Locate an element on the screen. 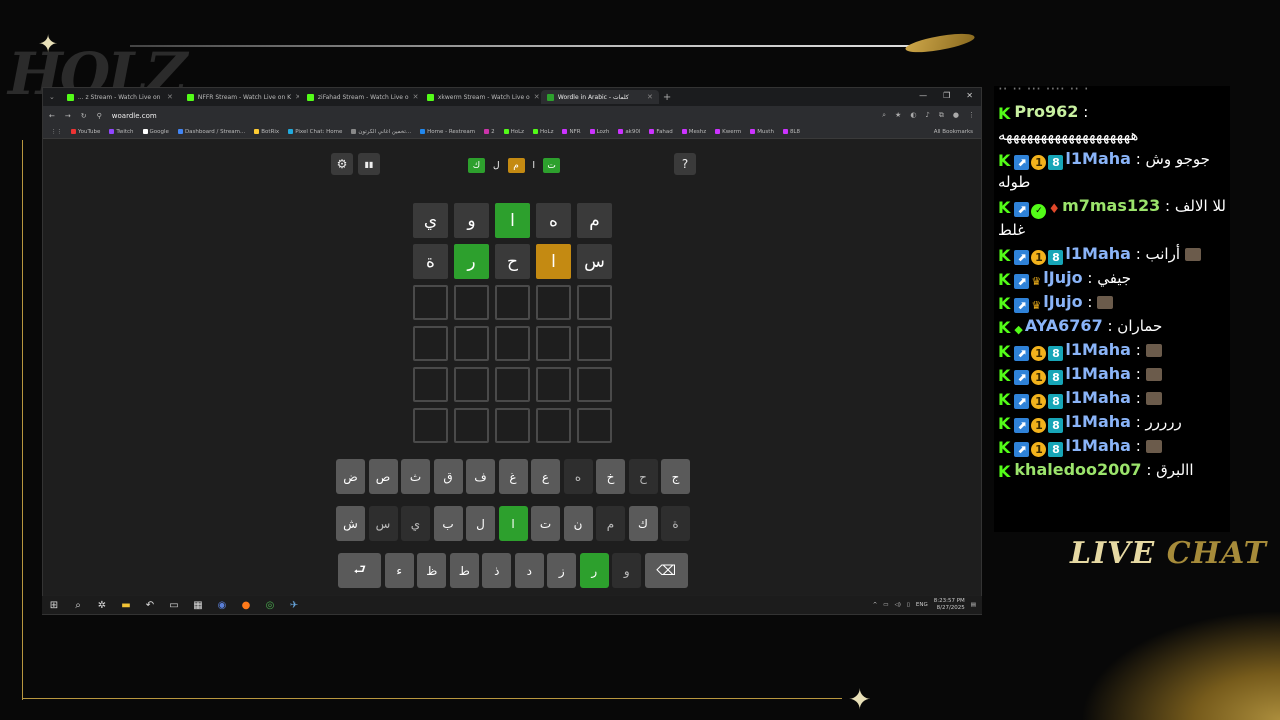  profile-icon: ● is located at coordinates (956, 115).